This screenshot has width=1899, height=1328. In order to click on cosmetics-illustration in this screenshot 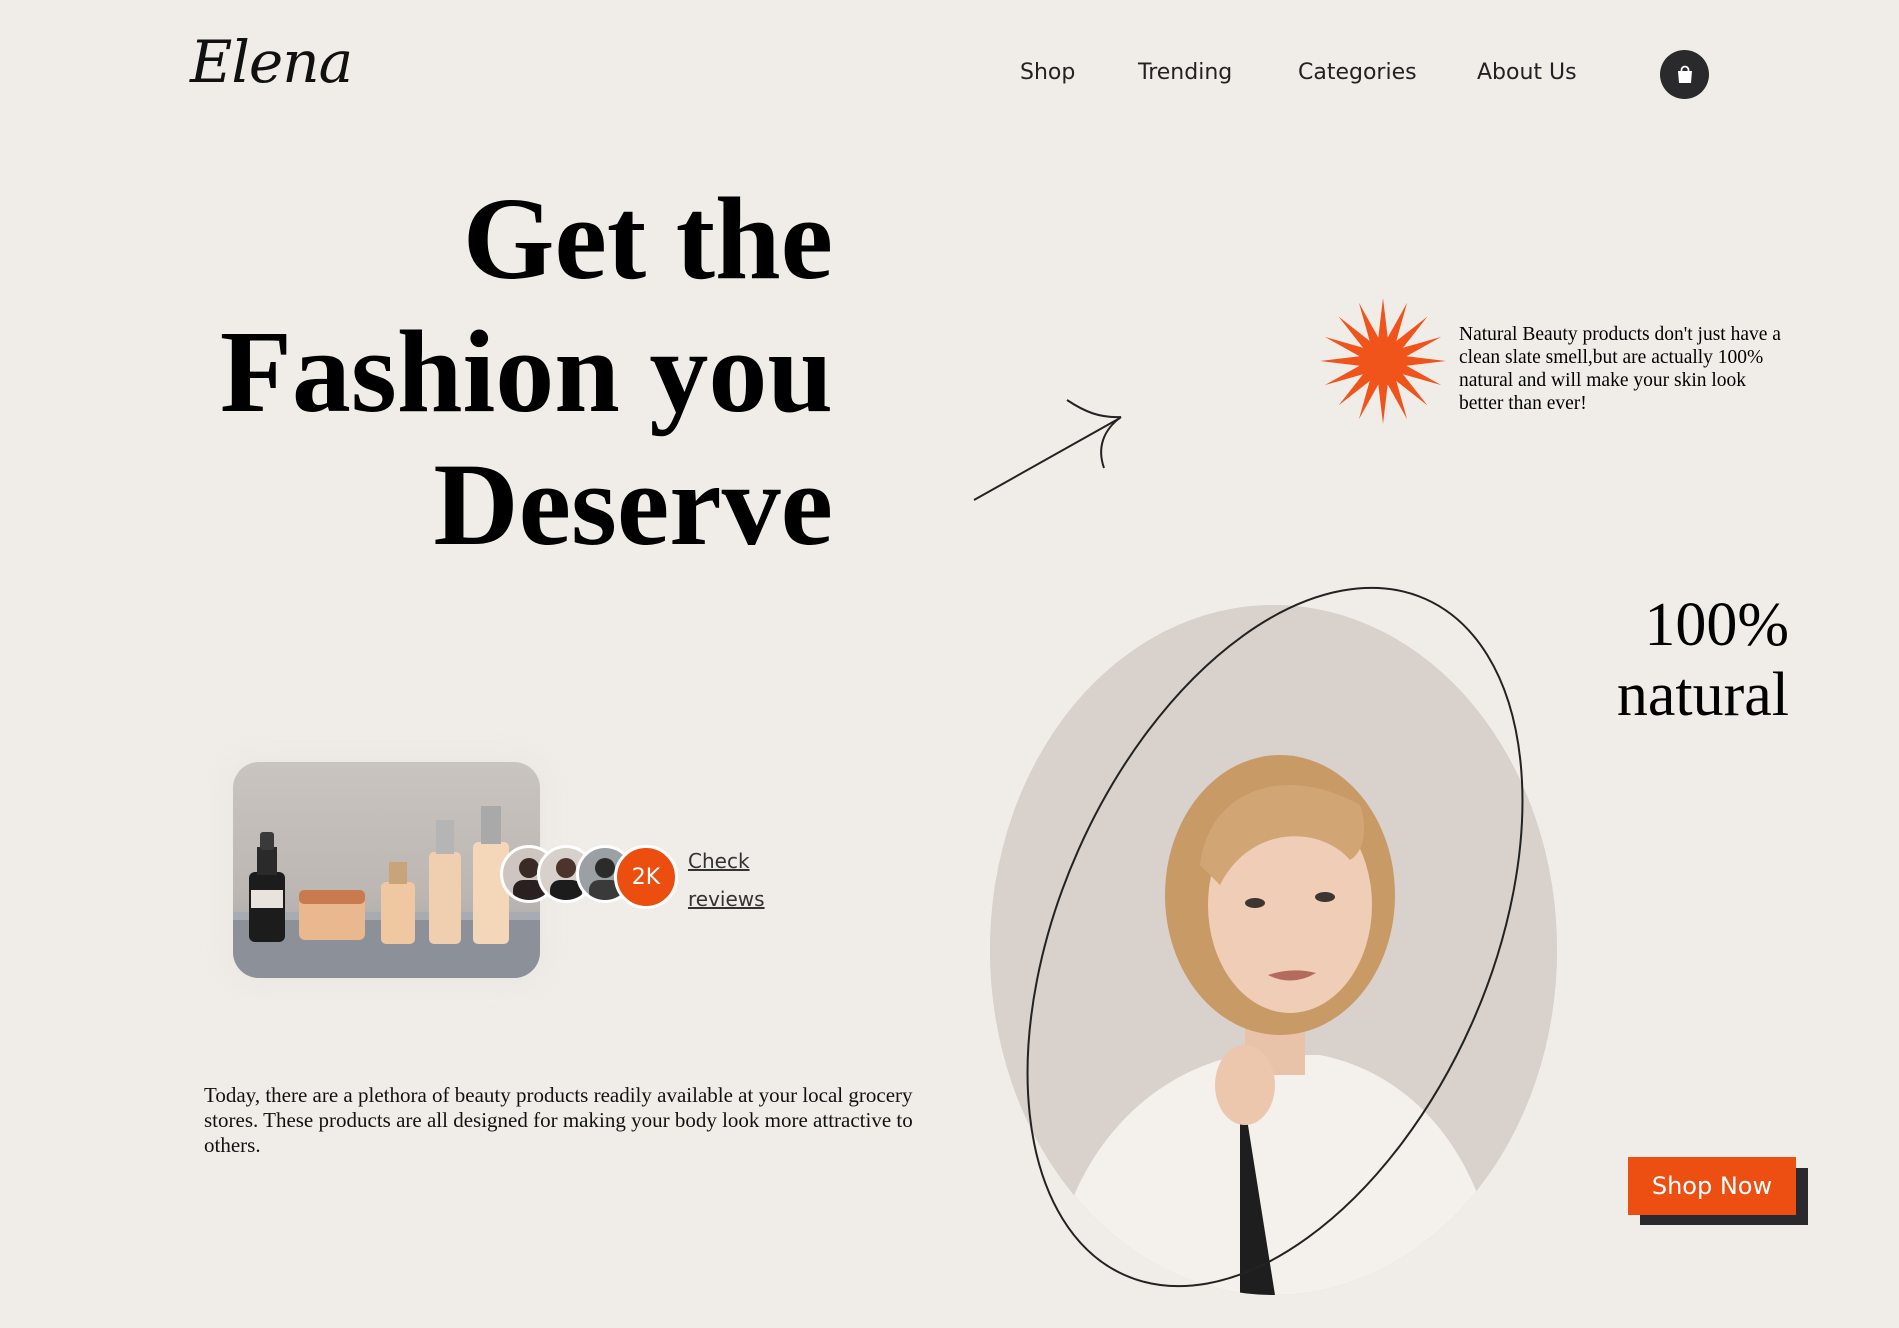, I will do `click(386, 892)`.